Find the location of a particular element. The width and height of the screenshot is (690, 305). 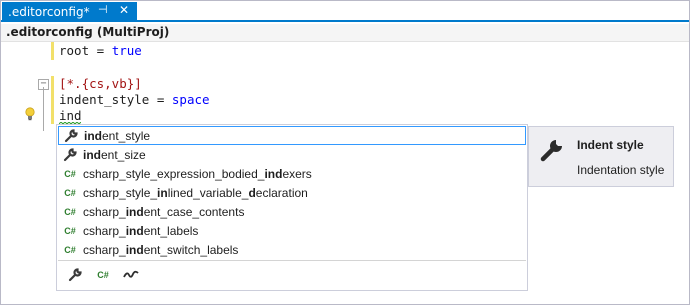

completion-item-label: csharp_style_expression_bodied_indexers is located at coordinates (197, 174).